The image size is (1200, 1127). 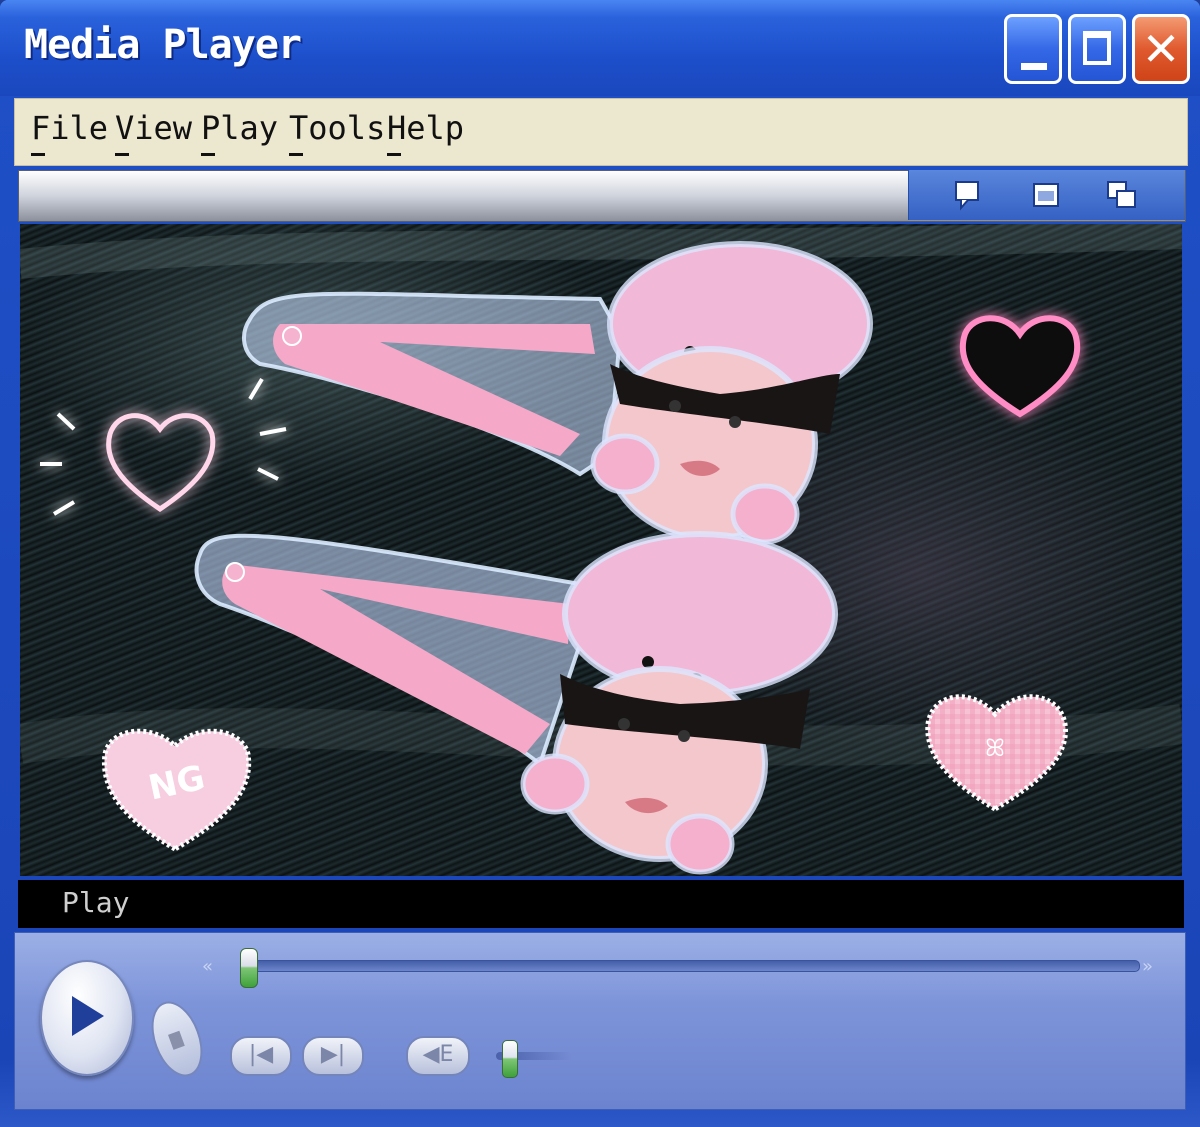 What do you see at coordinates (333, 1056) in the screenshot?
I see `next-button: ▶|` at bounding box center [333, 1056].